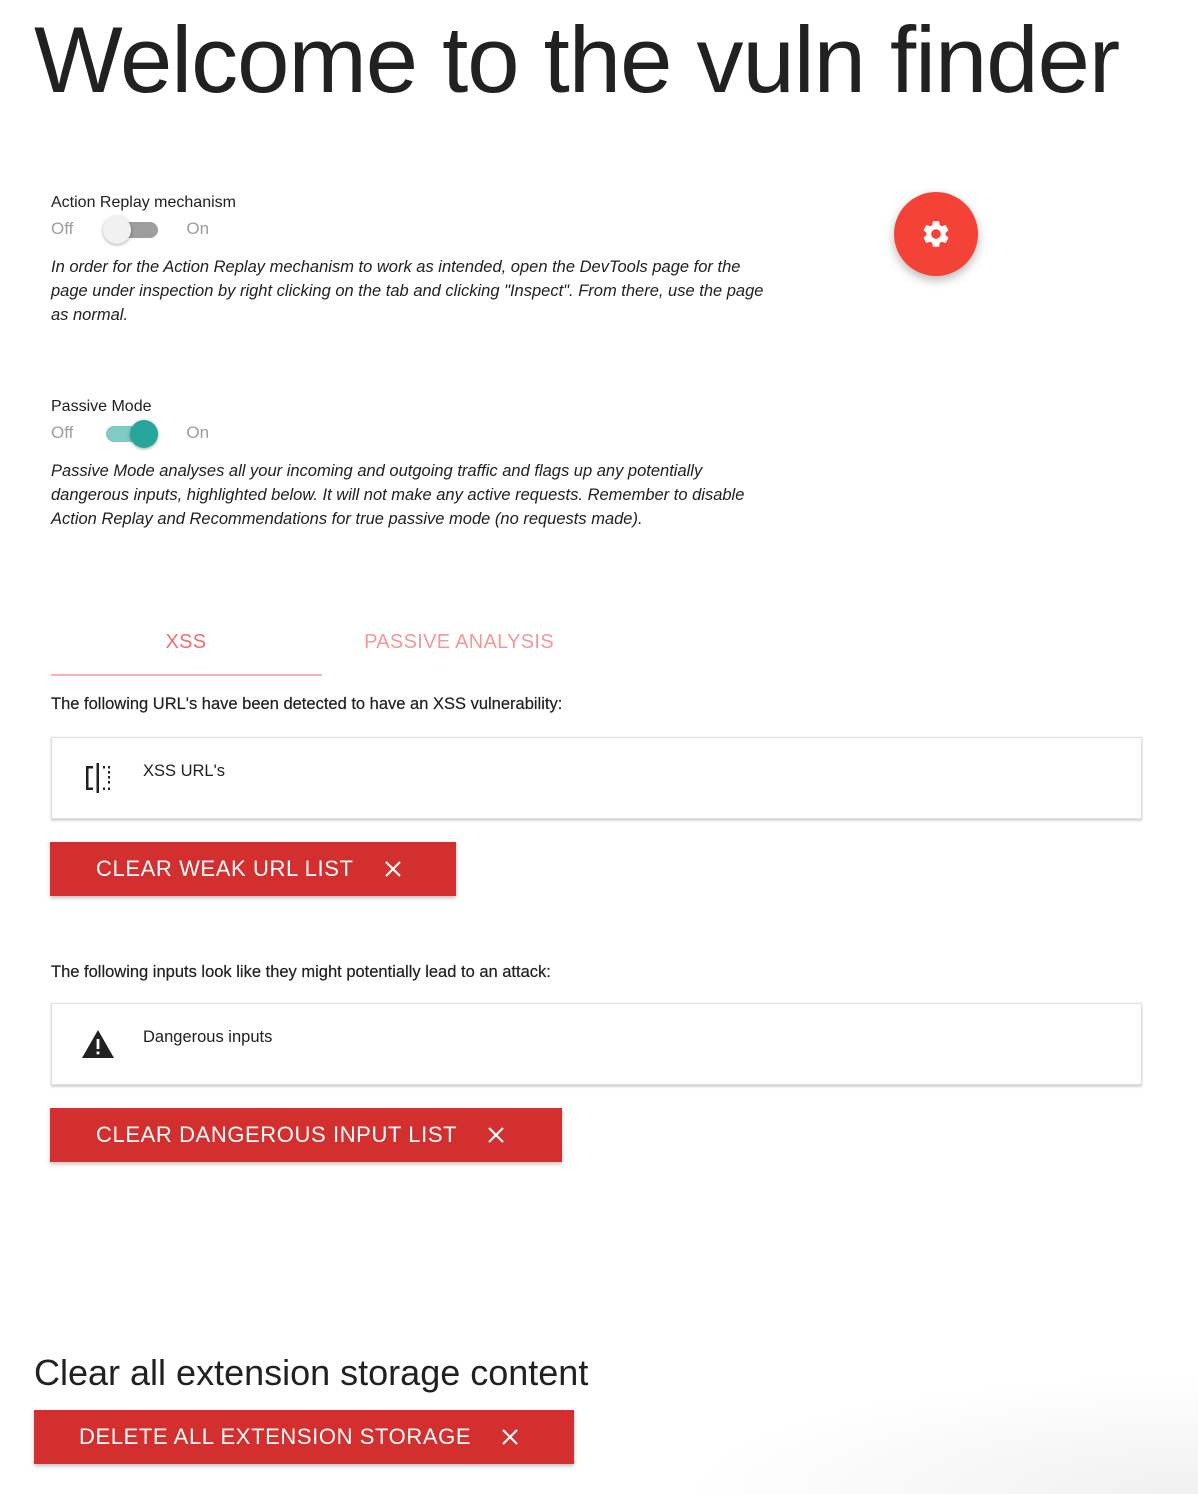  I want to click on window-corner-shadow, so click(938, 1434).